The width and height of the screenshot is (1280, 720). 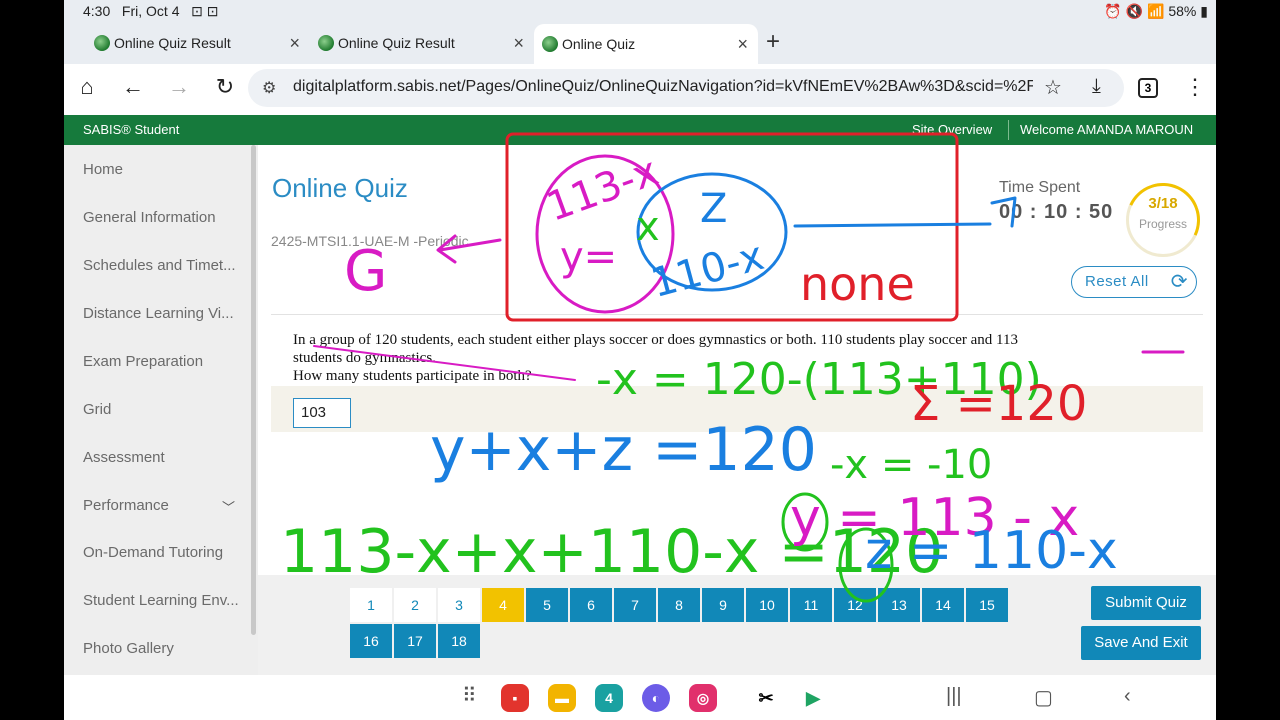 What do you see at coordinates (811, 605) in the screenshot?
I see `question-button-11: 11` at bounding box center [811, 605].